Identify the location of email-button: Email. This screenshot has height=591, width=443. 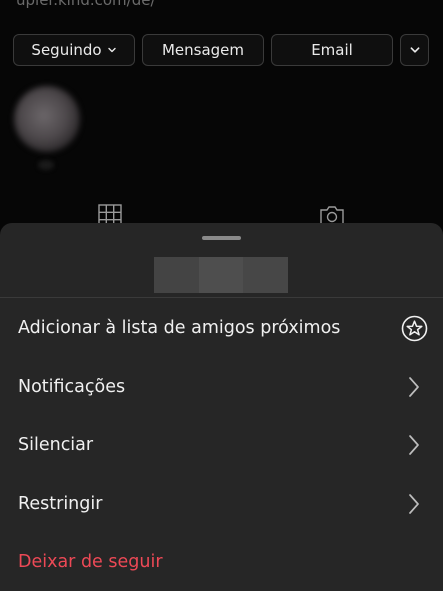
(332, 50).